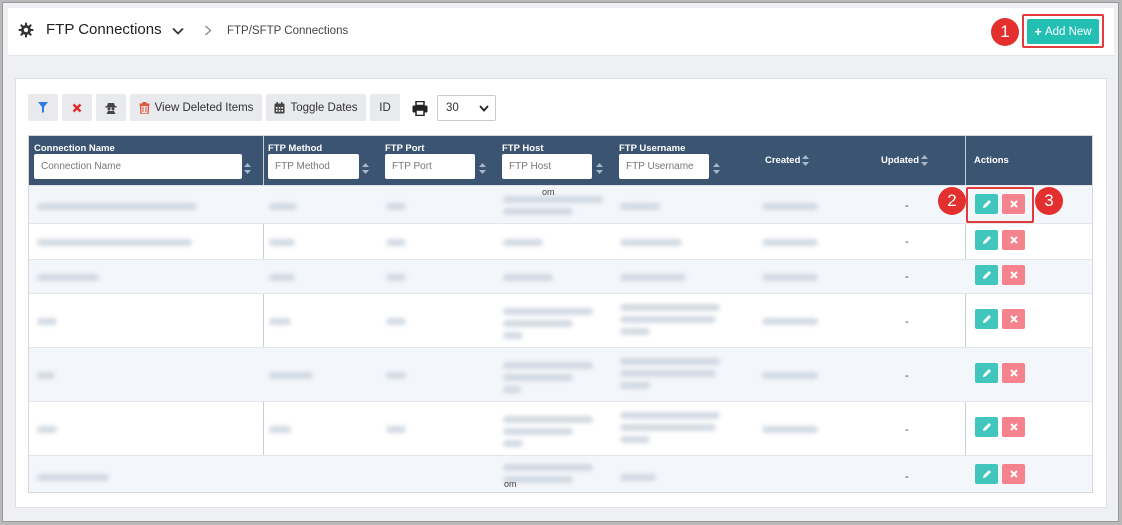 Image resolution: width=1122 pixels, height=525 pixels. I want to click on plus-icon: +, so click(1038, 31).